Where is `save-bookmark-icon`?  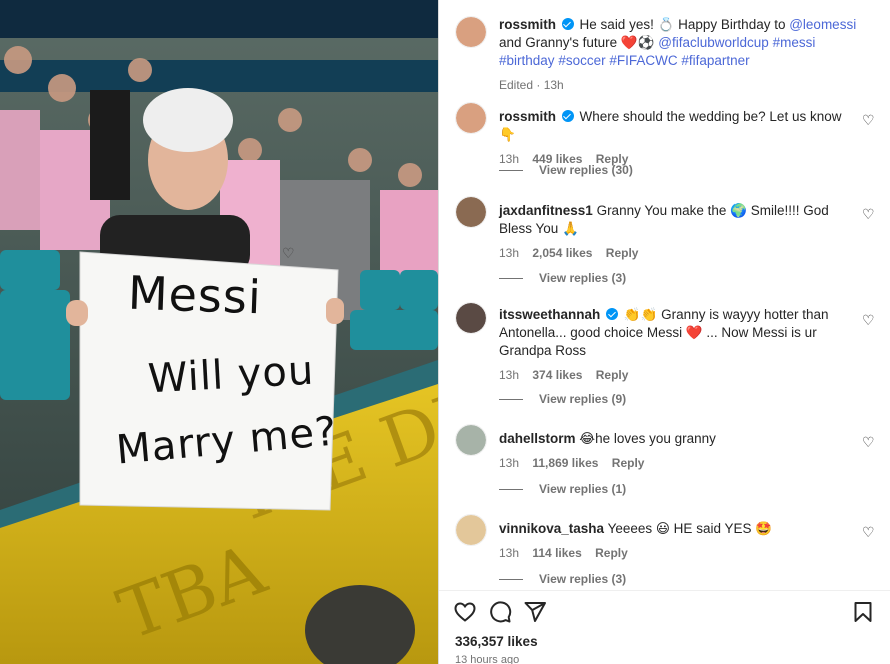
save-bookmark-icon is located at coordinates (863, 612).